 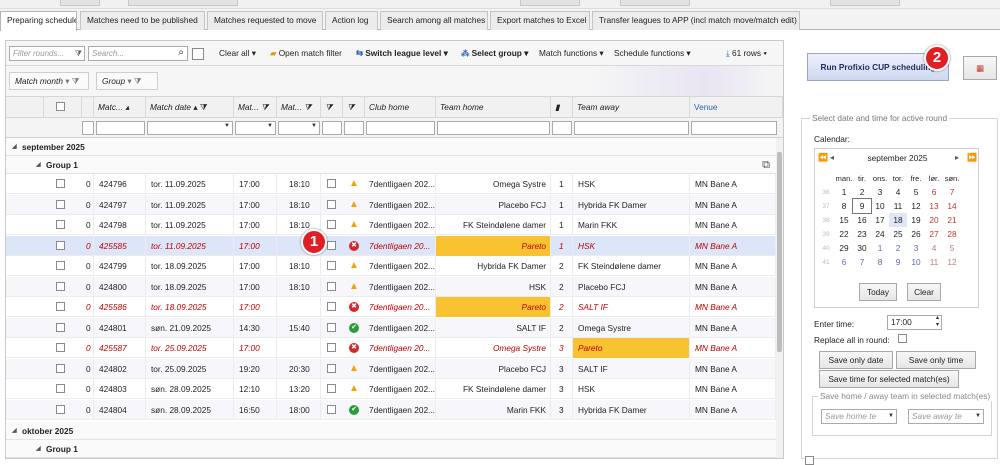 I want to click on calendar-day: 25, so click(x=898, y=234).